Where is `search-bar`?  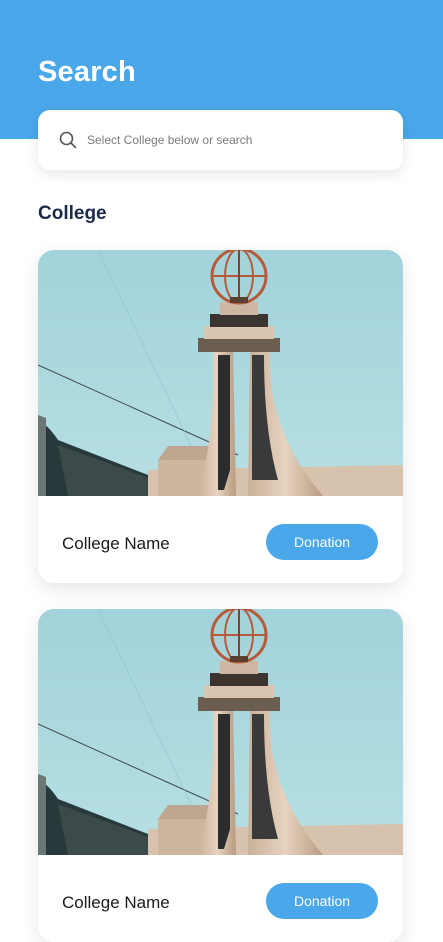 search-bar is located at coordinates (220, 140).